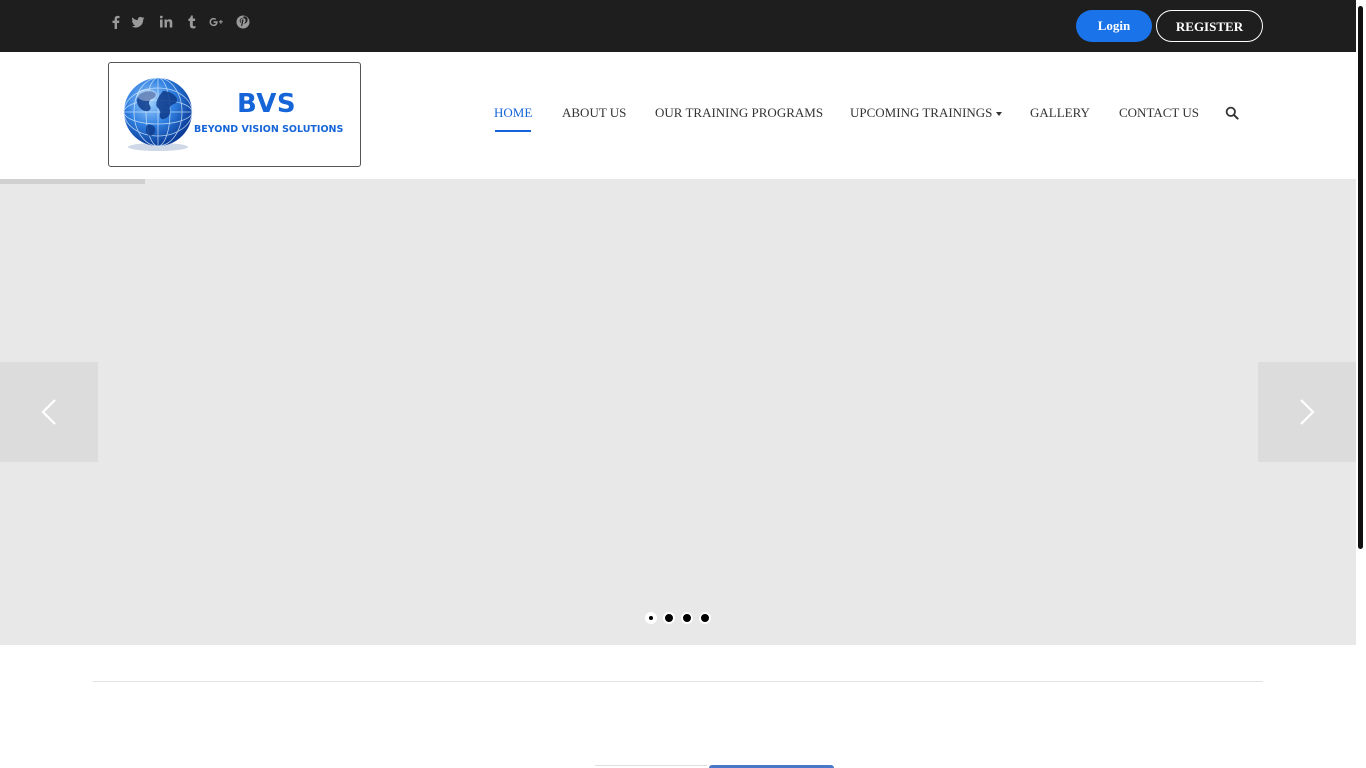 The image size is (1366, 768). What do you see at coordinates (1060, 113) in the screenshot?
I see `nav-item-gallery: GALLERY` at bounding box center [1060, 113].